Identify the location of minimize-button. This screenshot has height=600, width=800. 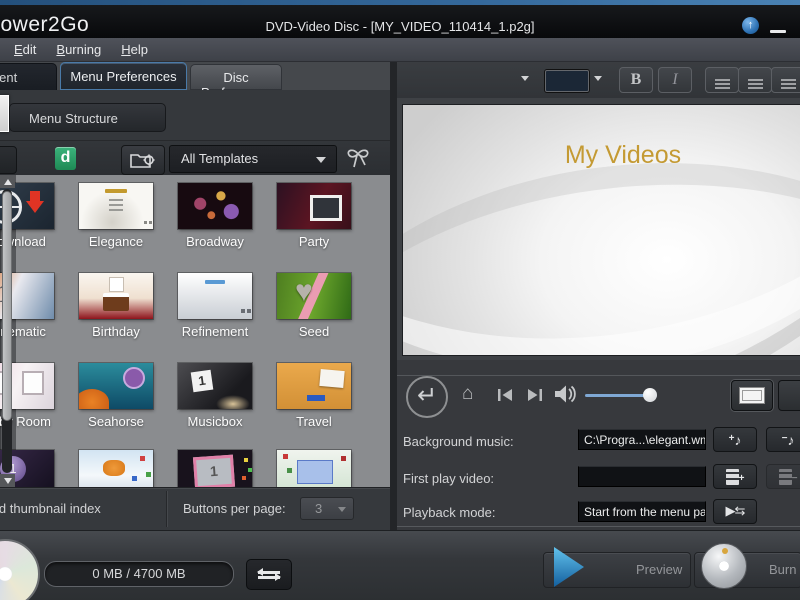
(779, 26).